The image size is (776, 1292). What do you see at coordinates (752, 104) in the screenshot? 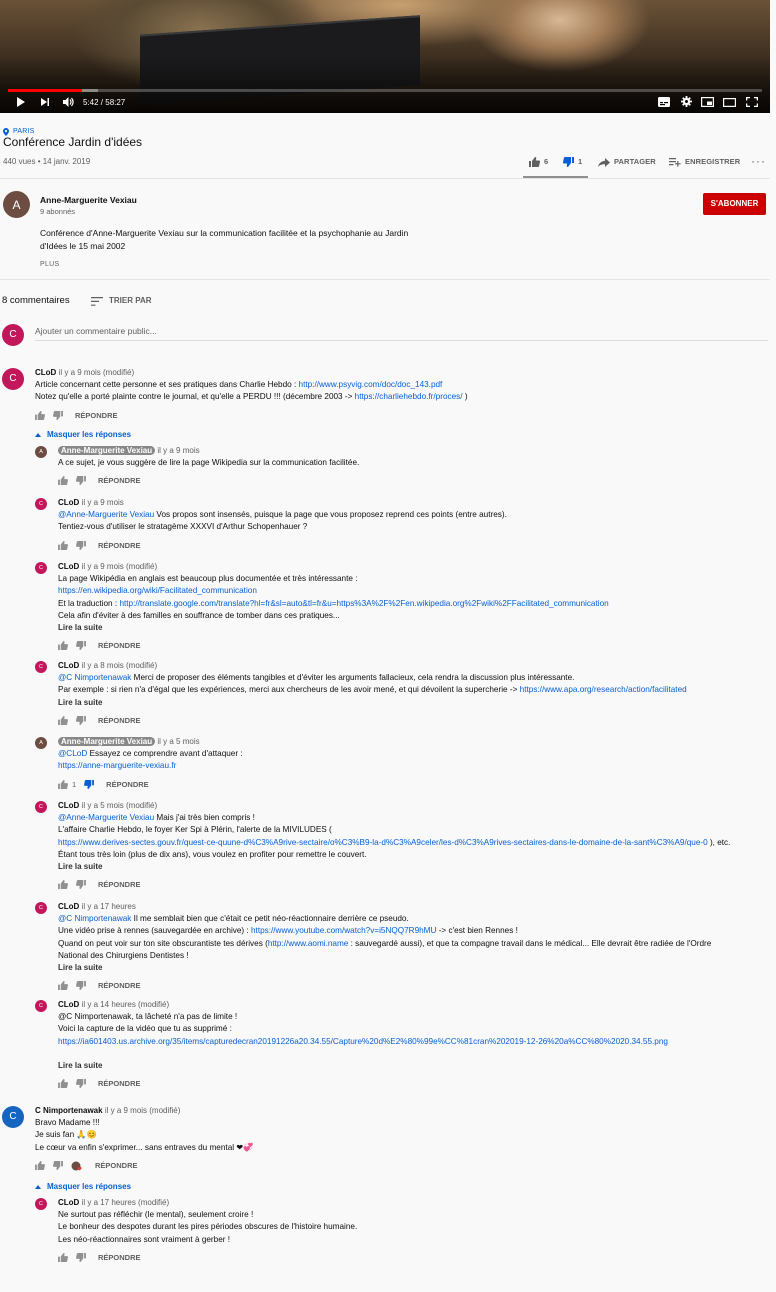
I see `fullscreen-button` at bounding box center [752, 104].